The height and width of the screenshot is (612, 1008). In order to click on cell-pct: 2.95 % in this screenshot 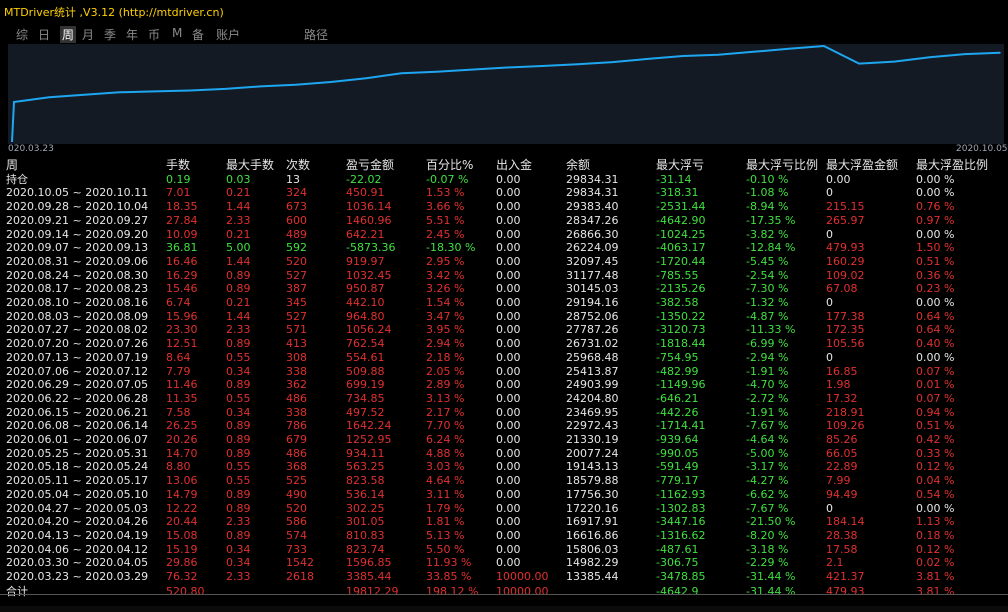, I will do `click(445, 261)`.